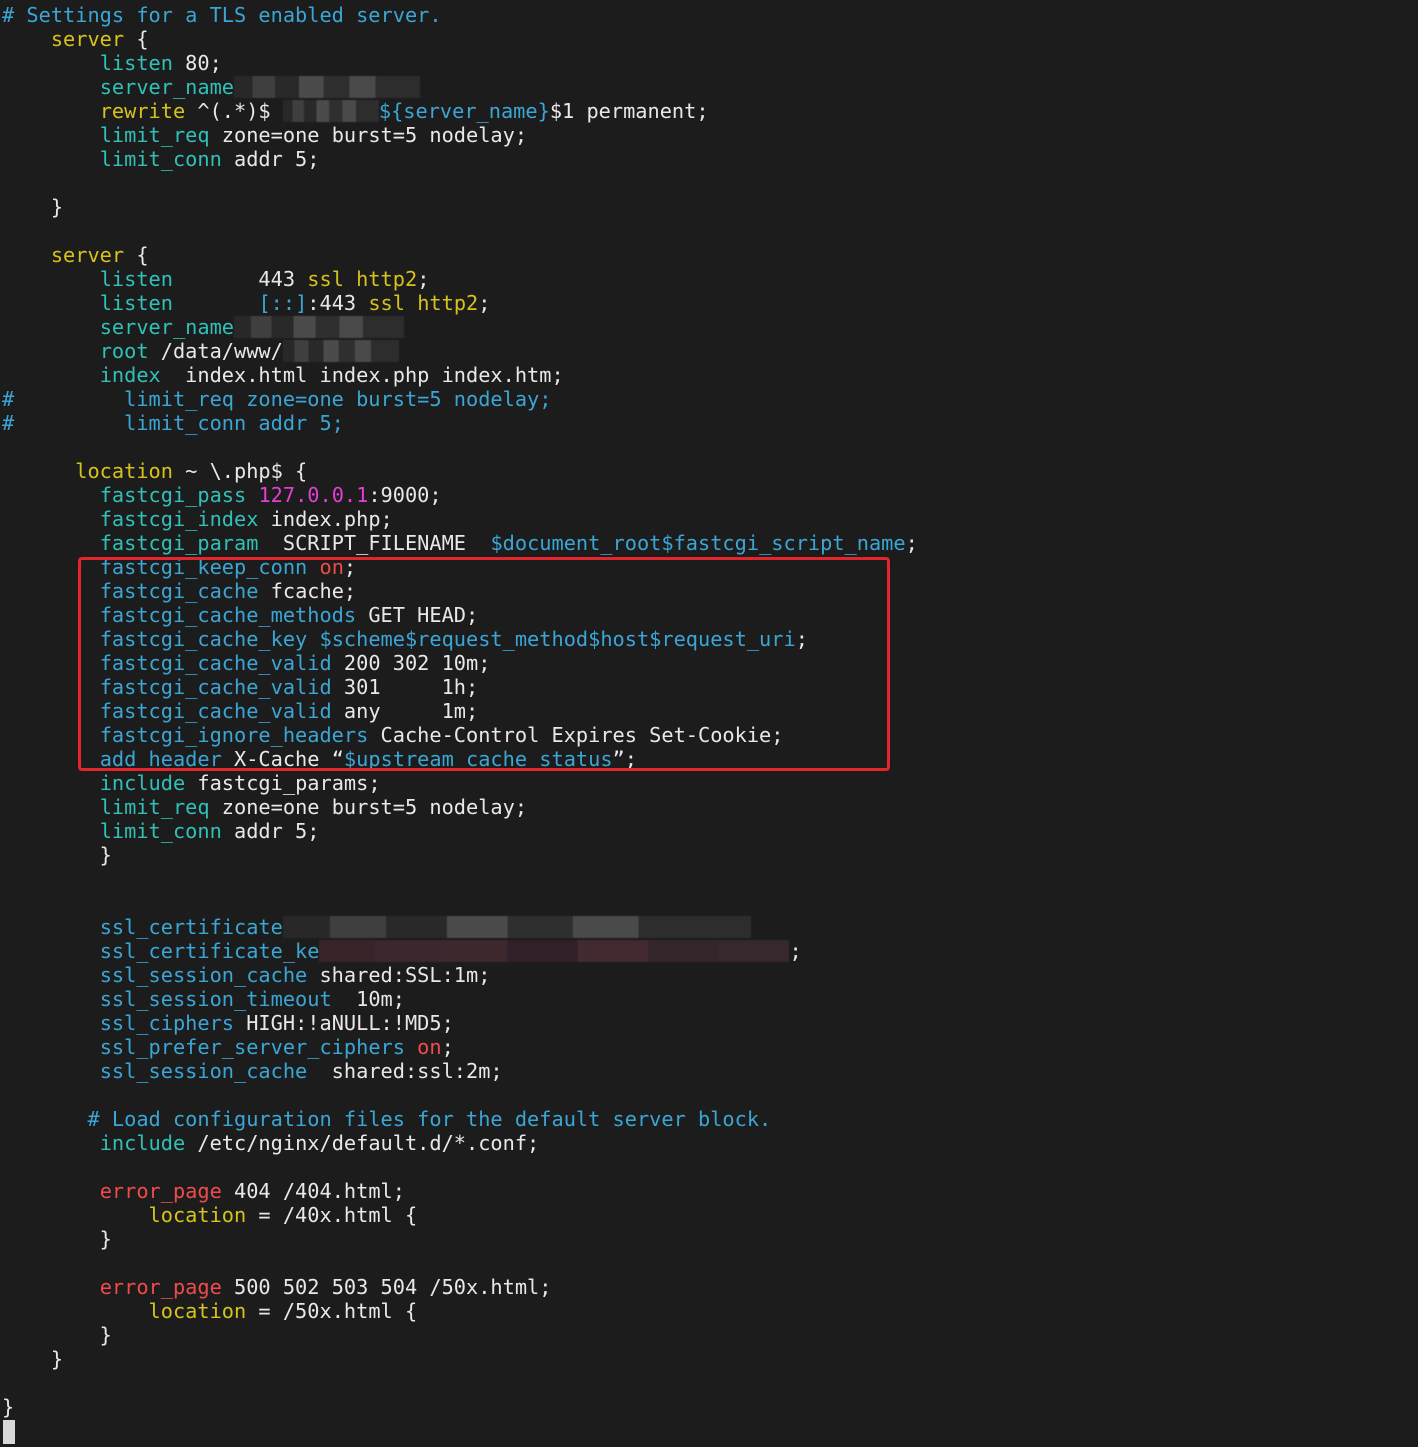 The height and width of the screenshot is (1447, 1418). I want to click on code-token: $document_root$fastcgi_script_name, so click(698, 543).